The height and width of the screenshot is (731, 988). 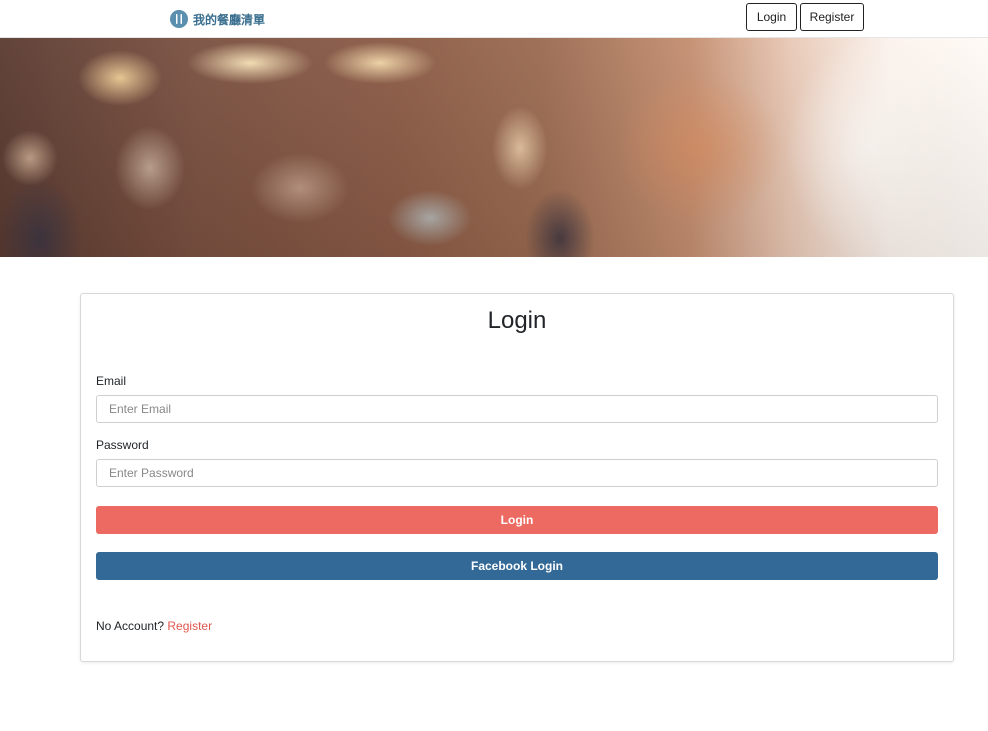 I want to click on login-button: Login, so click(x=517, y=520).